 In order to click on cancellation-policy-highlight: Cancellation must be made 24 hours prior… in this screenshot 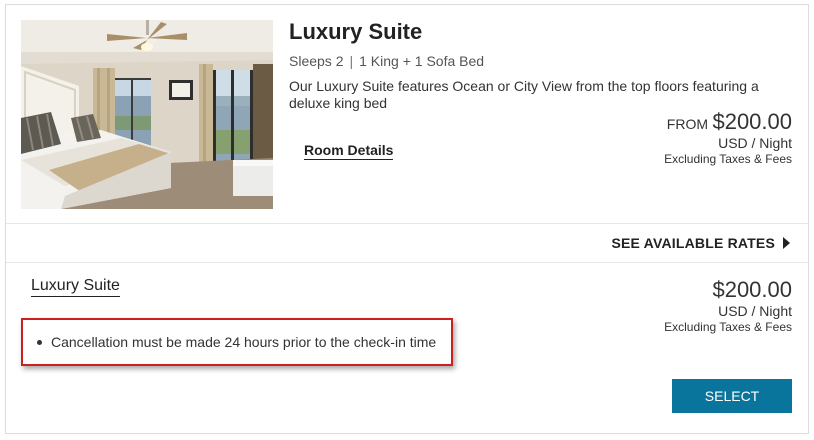, I will do `click(237, 342)`.